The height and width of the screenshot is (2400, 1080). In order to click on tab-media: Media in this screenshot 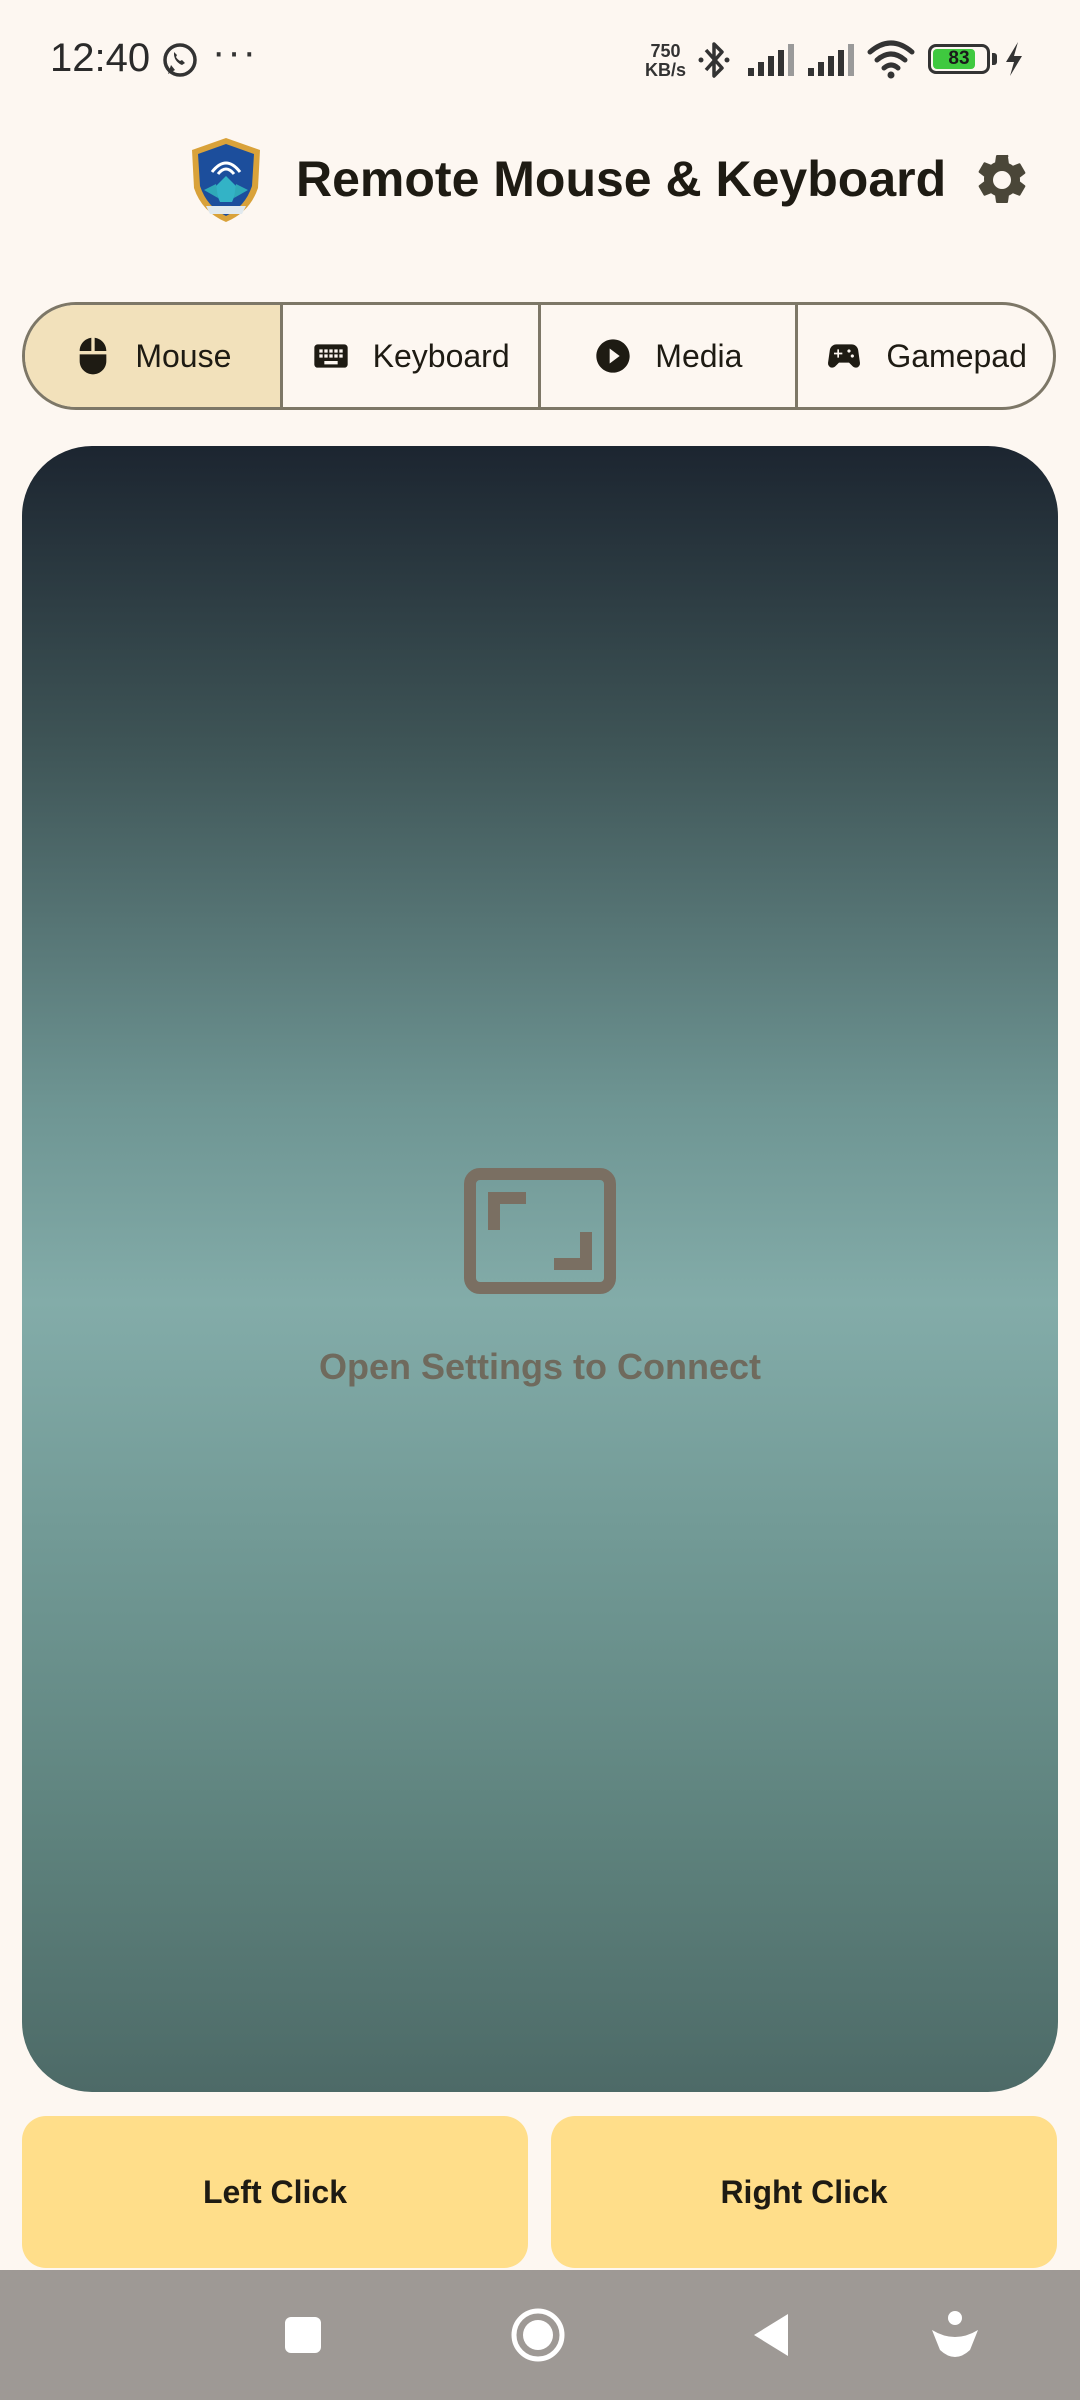, I will do `click(670, 356)`.